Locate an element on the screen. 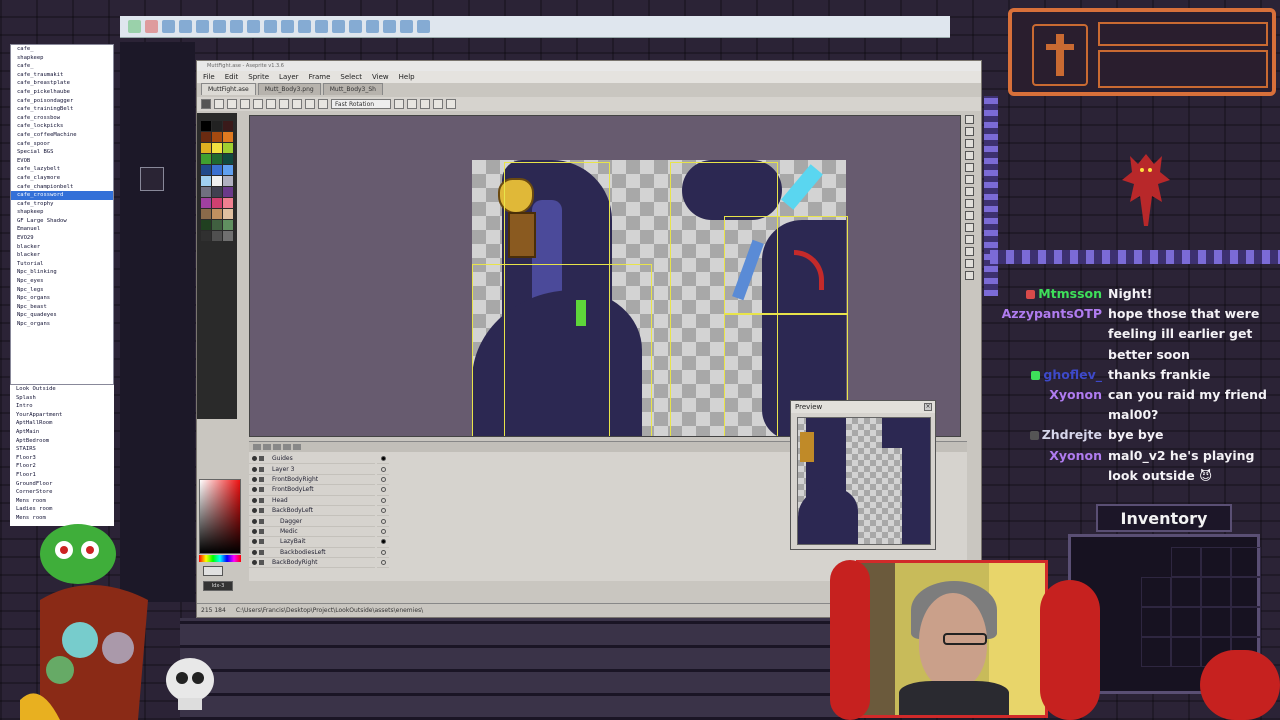 The width and height of the screenshot is (1280, 720). map-tree-item: Floor1 is located at coordinates (62, 475).